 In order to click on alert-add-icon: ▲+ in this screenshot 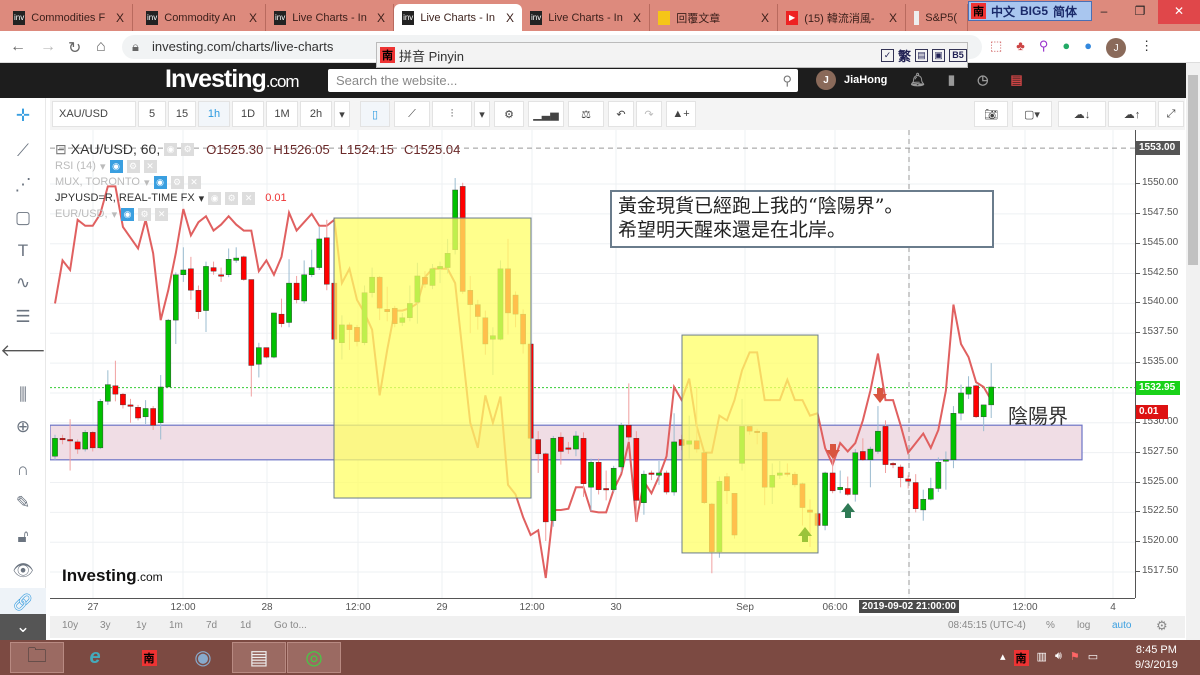, I will do `click(681, 114)`.